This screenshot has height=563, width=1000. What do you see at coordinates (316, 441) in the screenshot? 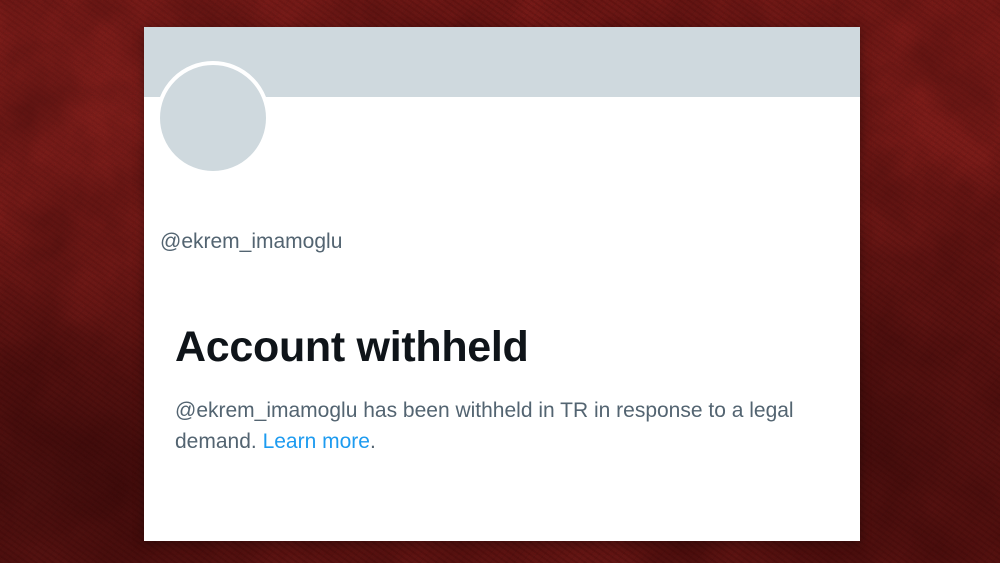
I see `learn-more-link: Learn more` at bounding box center [316, 441].